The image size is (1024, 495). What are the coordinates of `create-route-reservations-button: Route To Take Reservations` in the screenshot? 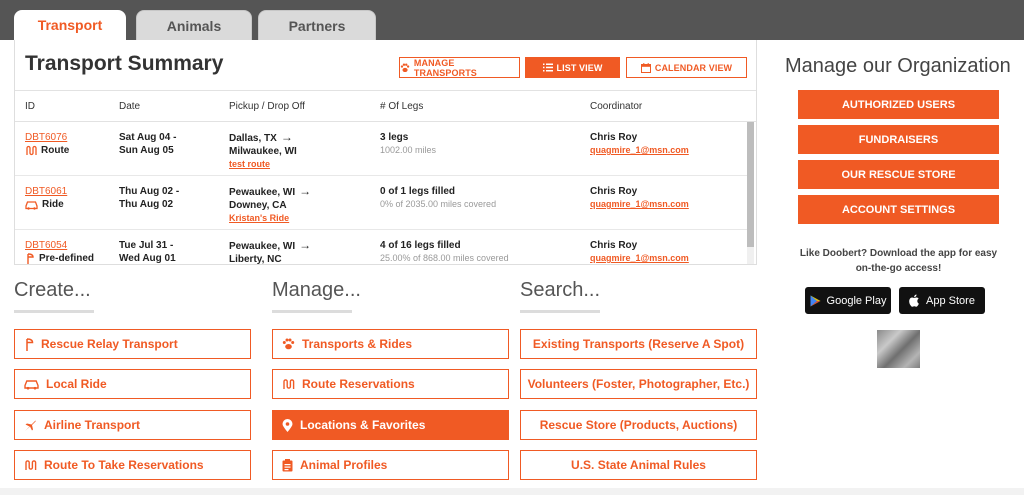 It's located at (132, 465).